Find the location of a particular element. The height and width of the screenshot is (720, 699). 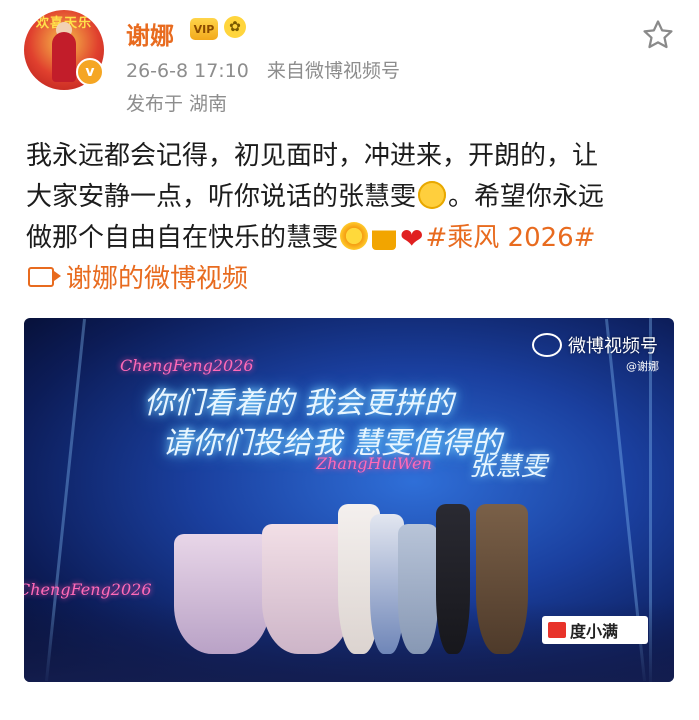

topic-link: #乘风 2026# is located at coordinates (510, 238).